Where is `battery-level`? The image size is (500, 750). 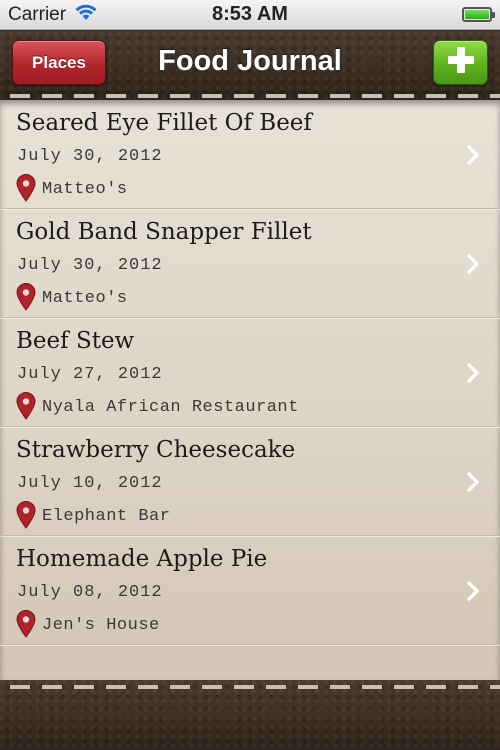
battery-level is located at coordinates (477, 14).